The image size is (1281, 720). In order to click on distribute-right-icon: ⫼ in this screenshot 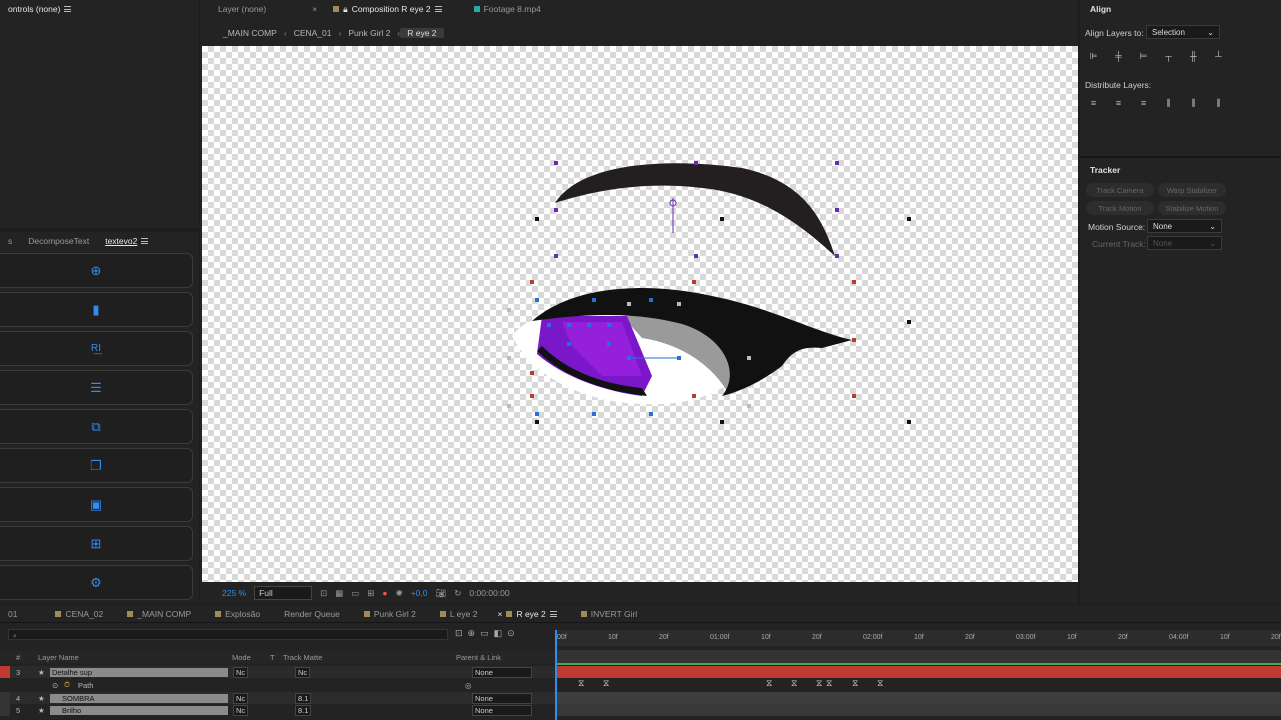, I will do `click(1218, 103)`.